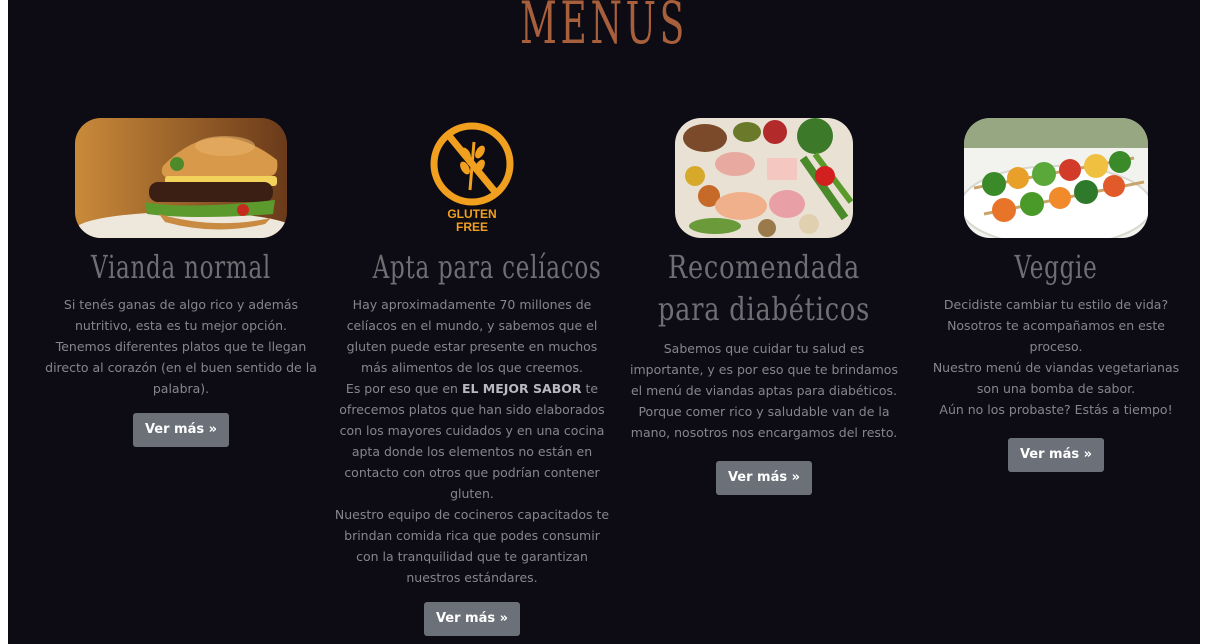  What do you see at coordinates (181, 178) in the screenshot?
I see `burger-image` at bounding box center [181, 178].